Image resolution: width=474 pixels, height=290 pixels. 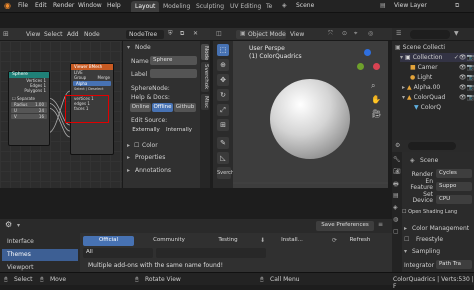 I want to click on viewer-group-row: Group Merge, so click(x=92, y=77).